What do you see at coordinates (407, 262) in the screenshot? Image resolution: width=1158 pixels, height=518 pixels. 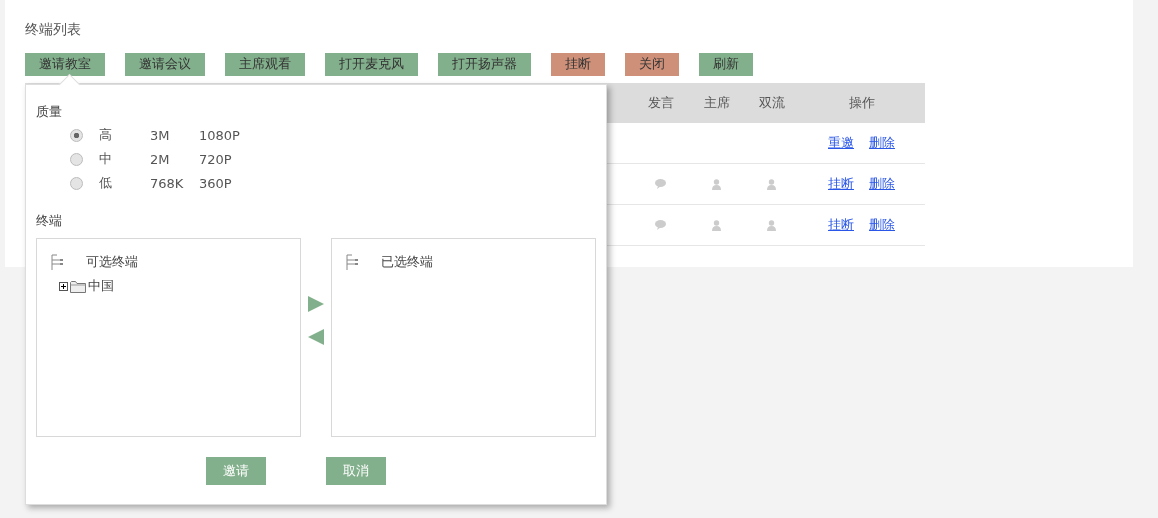 I see `list-title: 已选终端` at bounding box center [407, 262].